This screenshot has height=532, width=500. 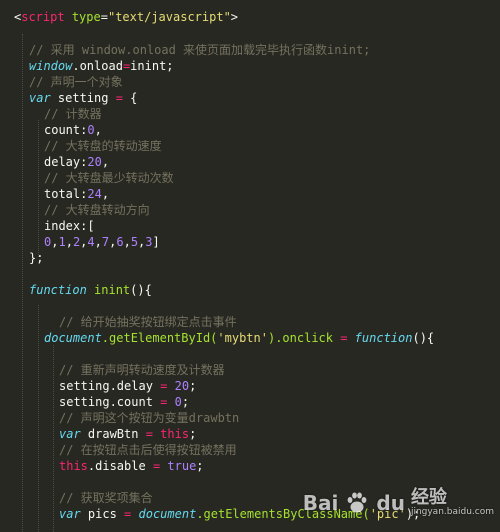 What do you see at coordinates (320, 503) in the screenshot?
I see `baidu-logo: Bai` at bounding box center [320, 503].